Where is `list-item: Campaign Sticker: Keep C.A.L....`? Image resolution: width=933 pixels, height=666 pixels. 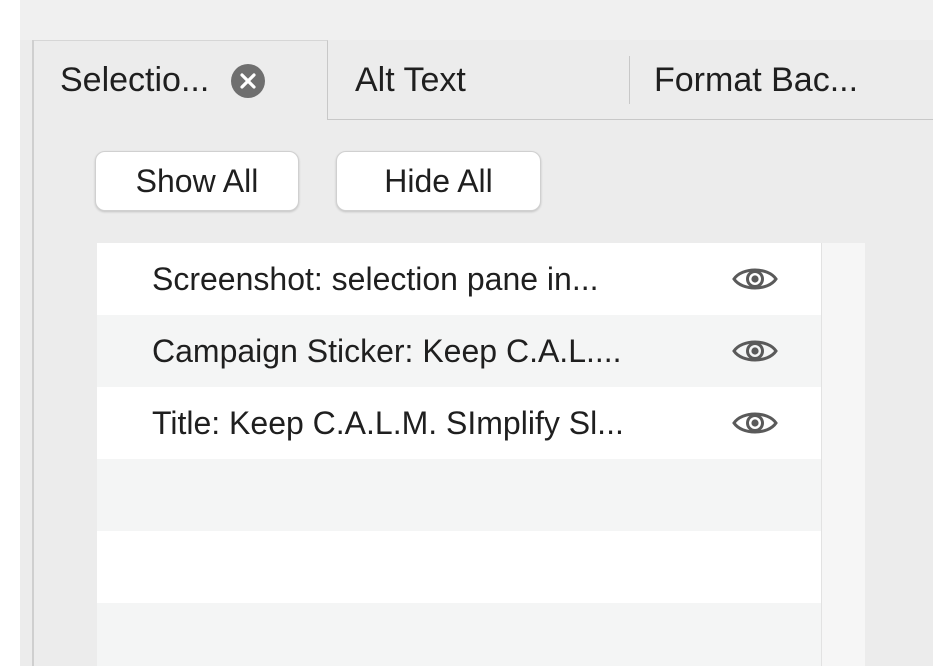
list-item: Campaign Sticker: Keep C.A.L.... is located at coordinates (459, 351).